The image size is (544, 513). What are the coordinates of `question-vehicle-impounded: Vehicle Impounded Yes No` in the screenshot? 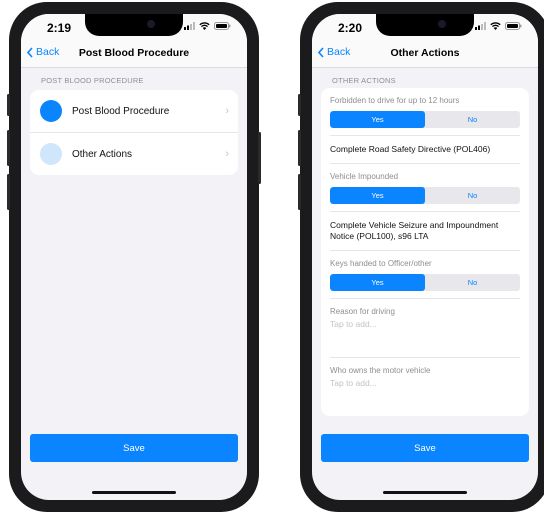 It's located at (425, 188).